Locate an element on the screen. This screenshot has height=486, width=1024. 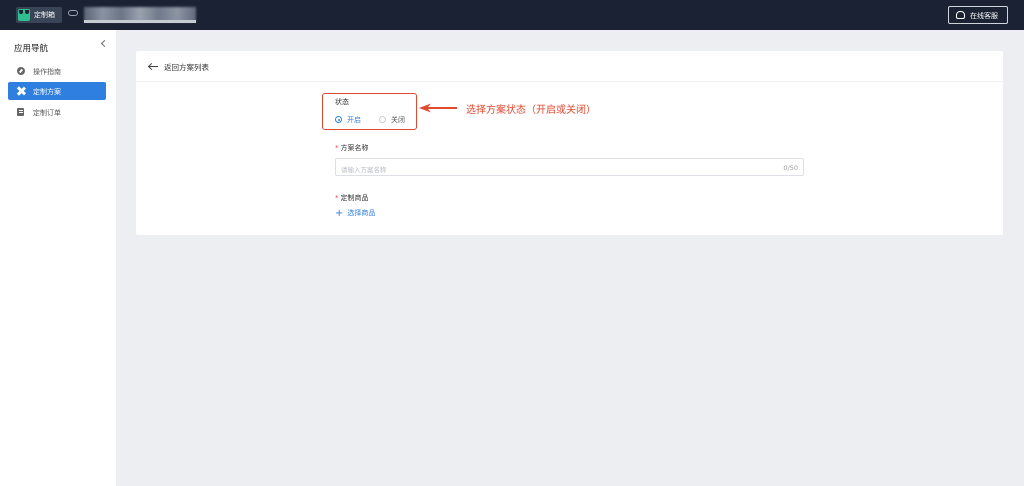
sidebar-item-orders: 定制订单 is located at coordinates (57, 112).